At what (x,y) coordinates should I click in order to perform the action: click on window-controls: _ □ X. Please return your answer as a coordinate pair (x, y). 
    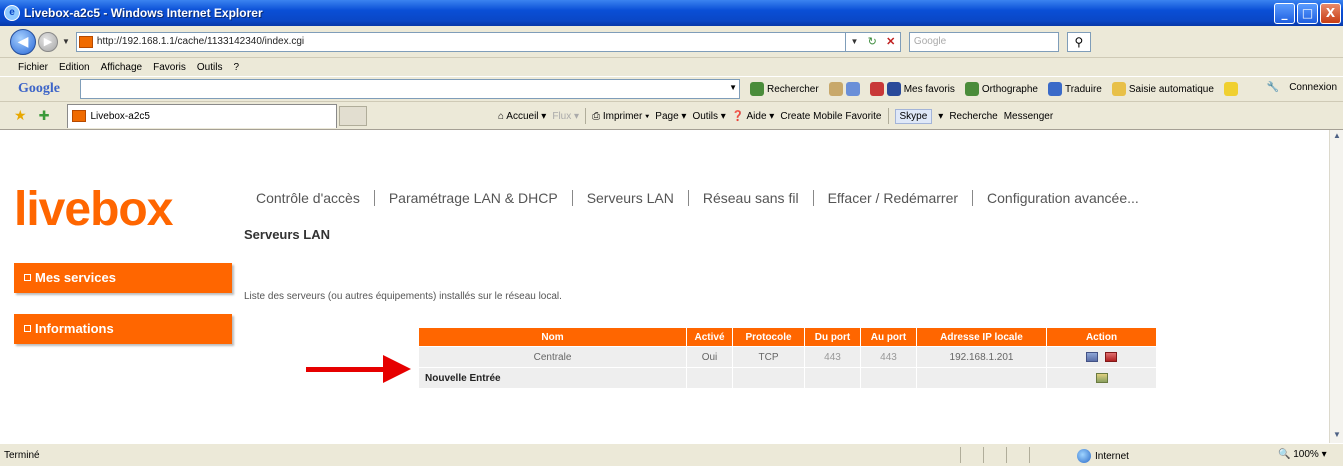
    Looking at the image, I should click on (1307, 13).